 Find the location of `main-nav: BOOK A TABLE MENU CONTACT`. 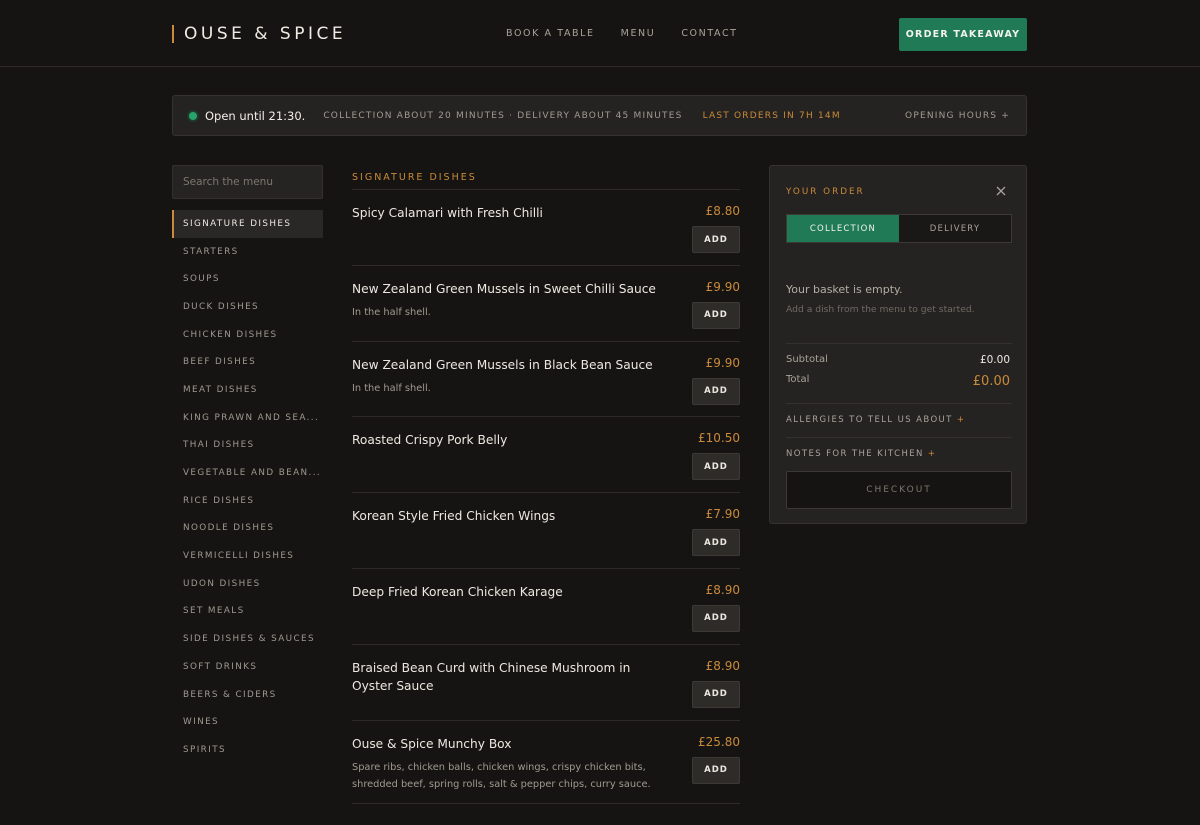

main-nav: BOOK A TABLE MENU CONTACT is located at coordinates (622, 33).